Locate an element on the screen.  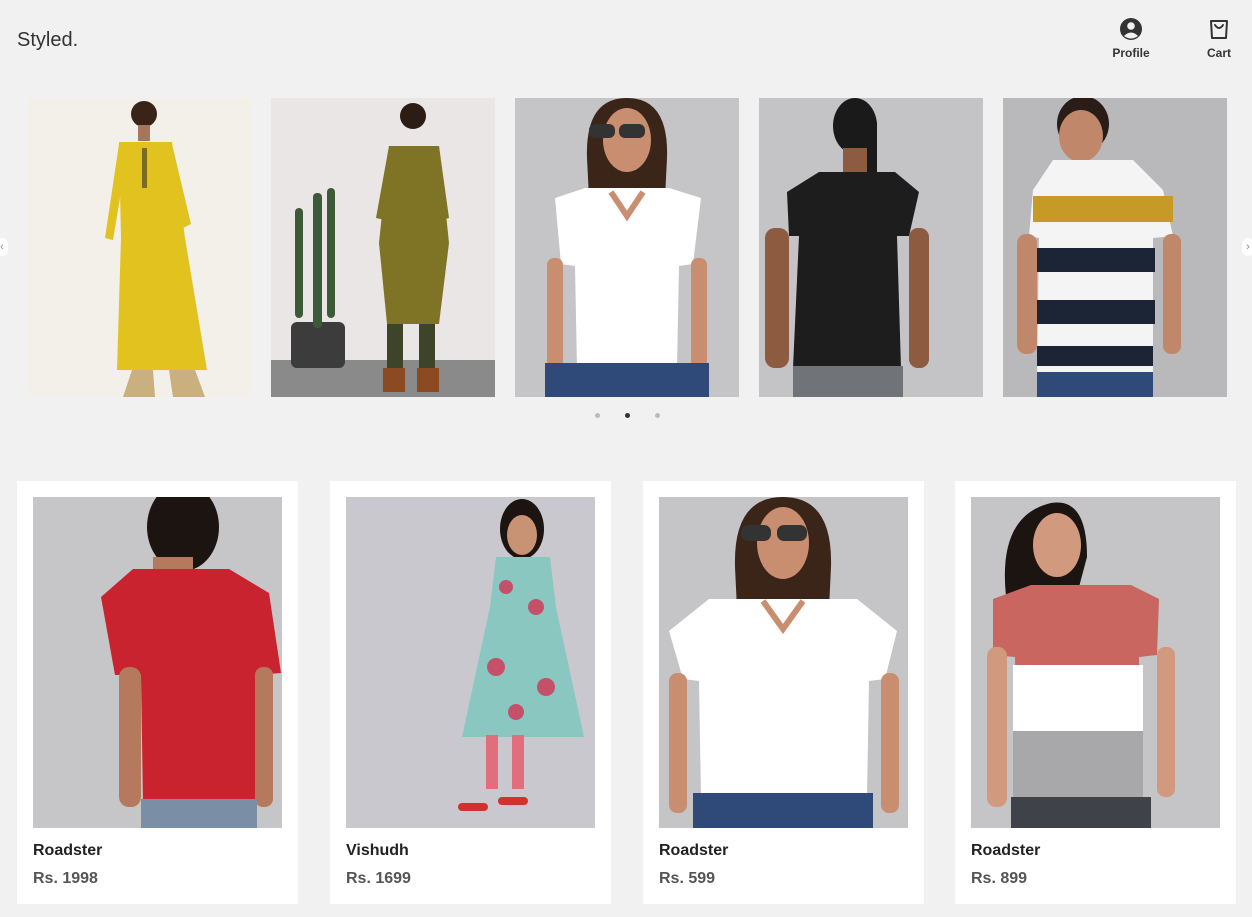
product-card: Roadster Rs. 899 is located at coordinates (1095, 692).